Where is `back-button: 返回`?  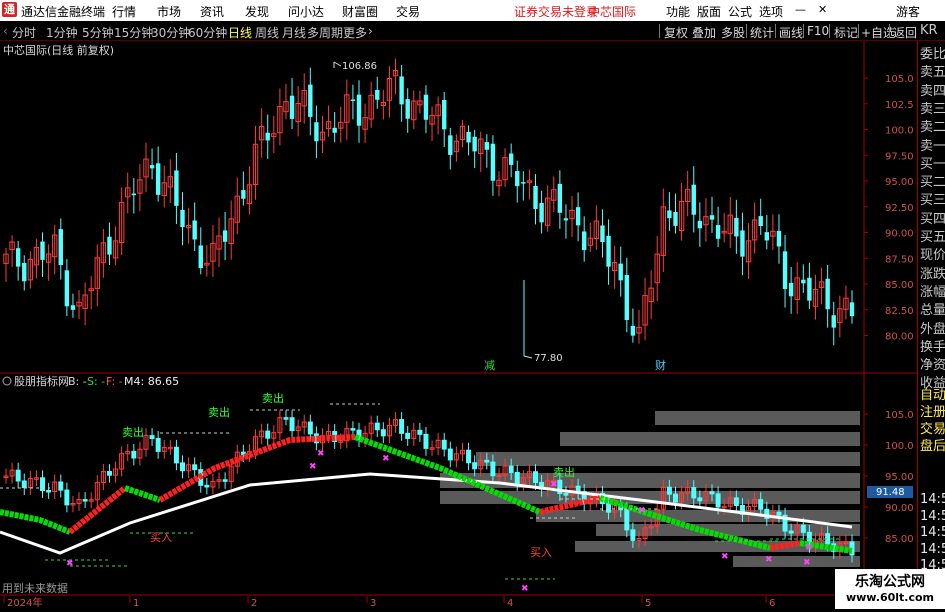
back-button: 返回 is located at coordinates (905, 32).